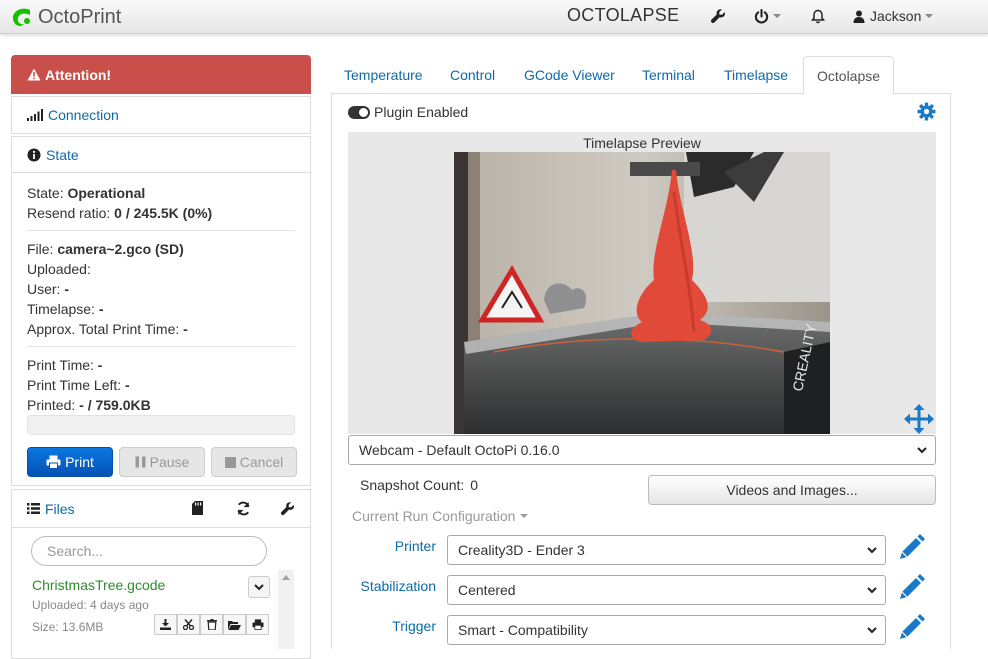 This screenshot has width=988, height=659. Describe the element at coordinates (859, 16) in the screenshot. I see `user-icon` at that location.